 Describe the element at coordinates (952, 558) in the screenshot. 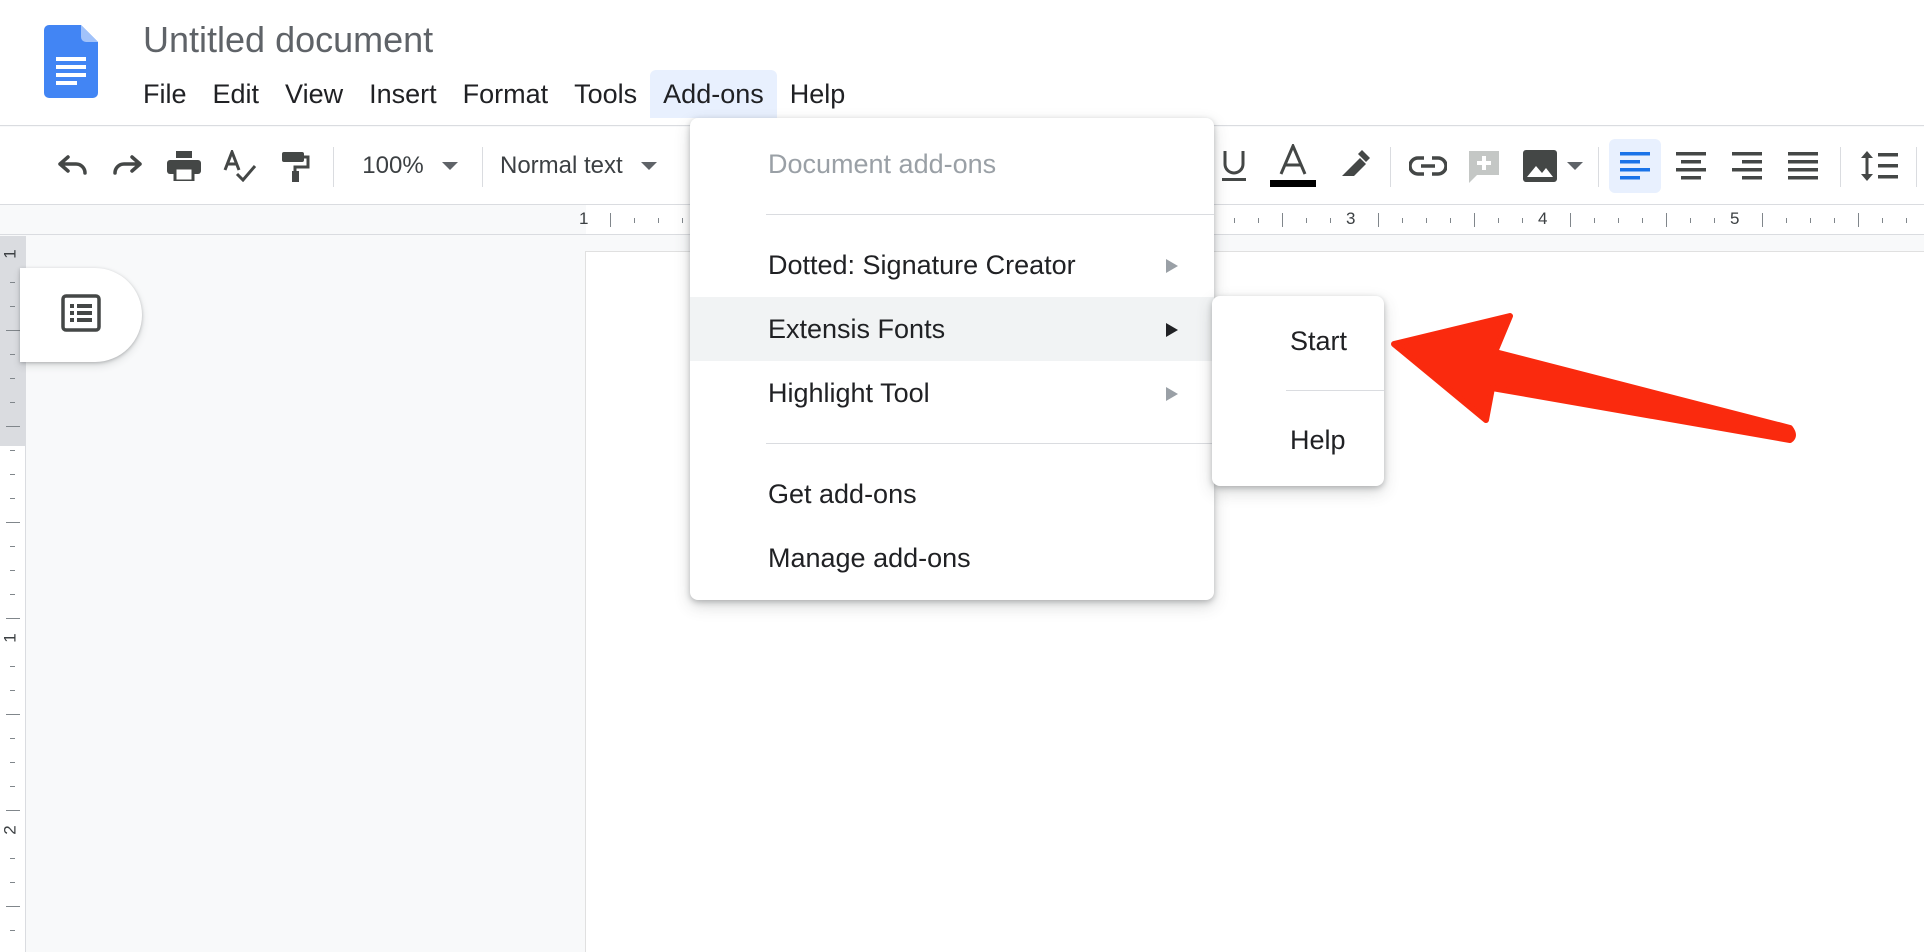

I see `manage-addons-item: Manage add-ons` at that location.